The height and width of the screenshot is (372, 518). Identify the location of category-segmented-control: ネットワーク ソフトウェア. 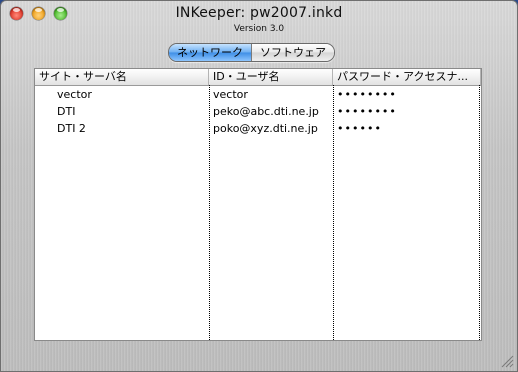
(251, 52).